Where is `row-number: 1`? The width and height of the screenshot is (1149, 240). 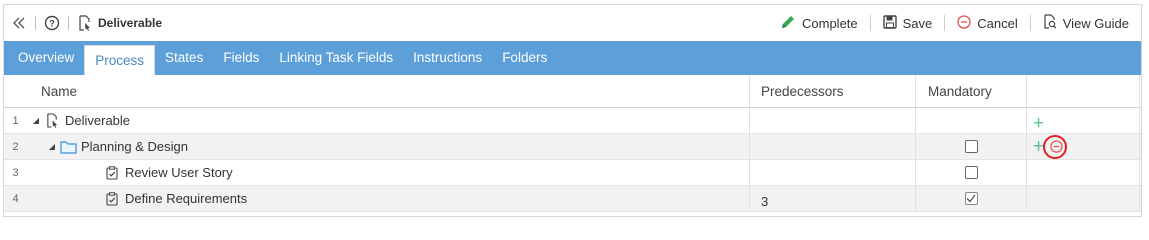 row-number: 1 is located at coordinates (15, 120).